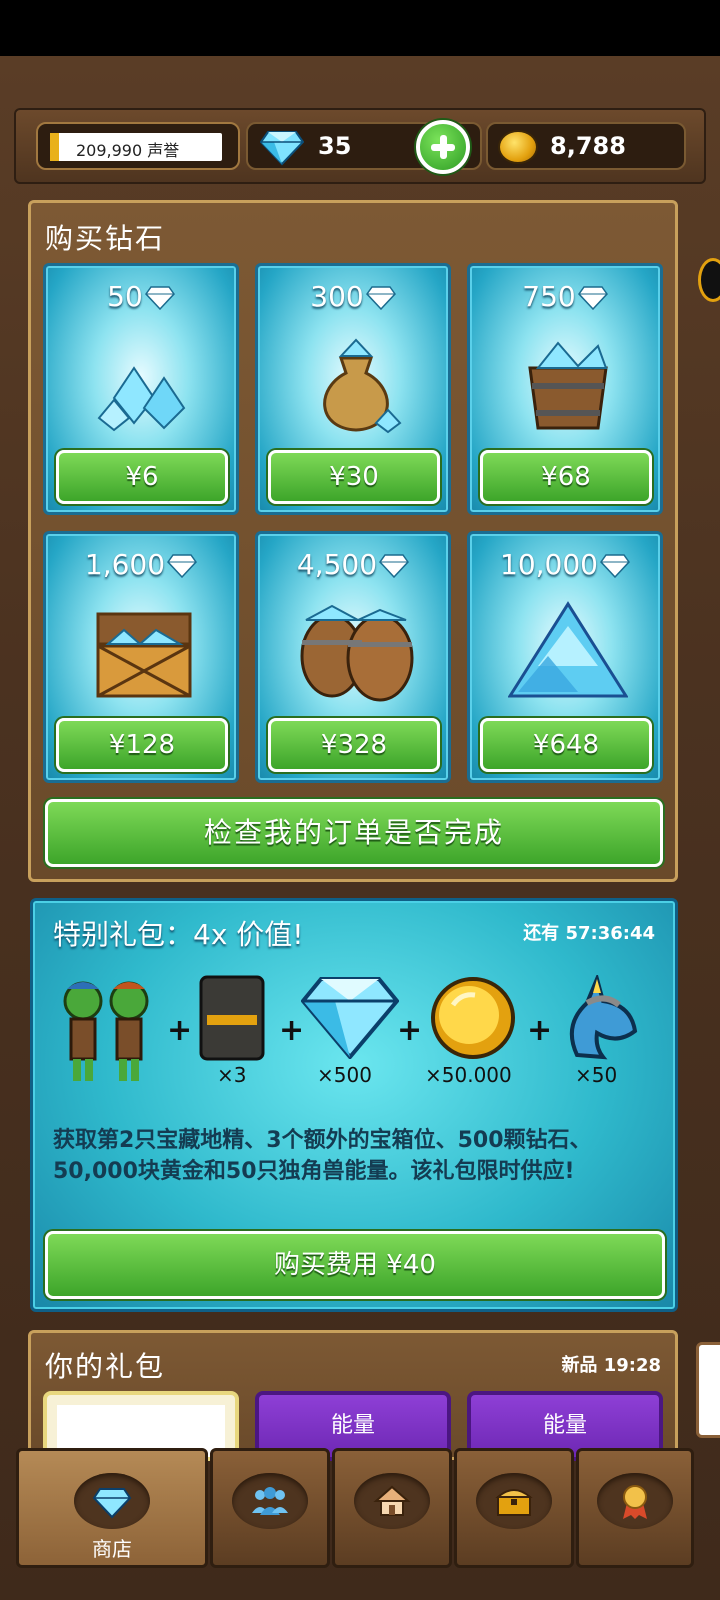 The width and height of the screenshot is (720, 1600). What do you see at coordinates (142, 477) in the screenshot?
I see `buy-pack-button: ¥6` at bounding box center [142, 477].